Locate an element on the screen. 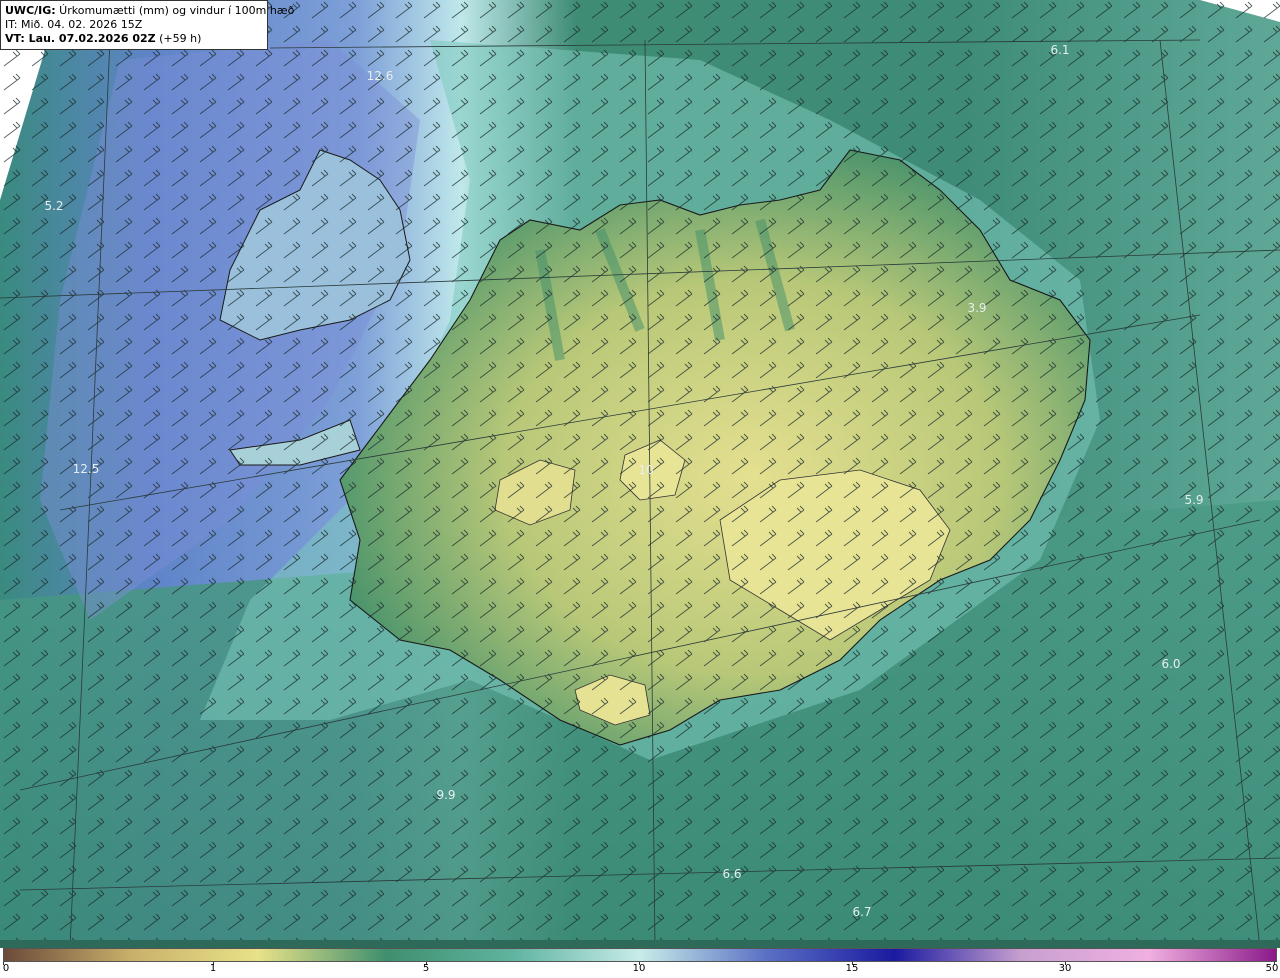  value-label: 6.1 is located at coordinates (1060, 50).